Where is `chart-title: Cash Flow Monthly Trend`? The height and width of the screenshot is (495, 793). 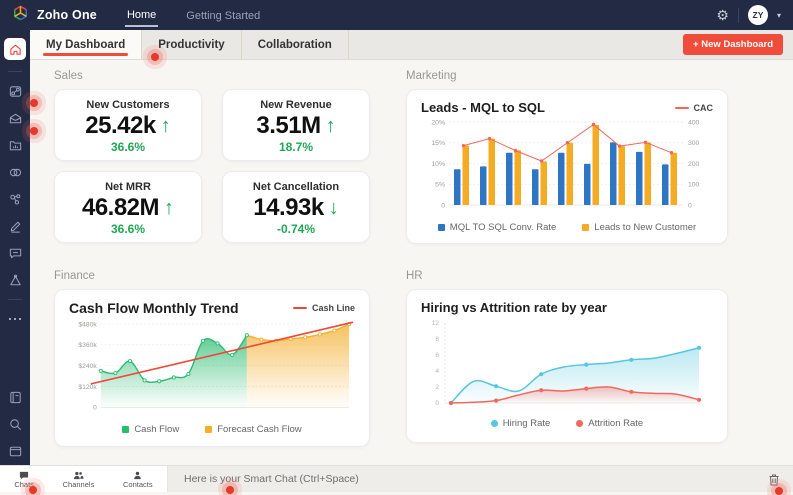
chart-title: Cash Flow Monthly Trend is located at coordinates (154, 308).